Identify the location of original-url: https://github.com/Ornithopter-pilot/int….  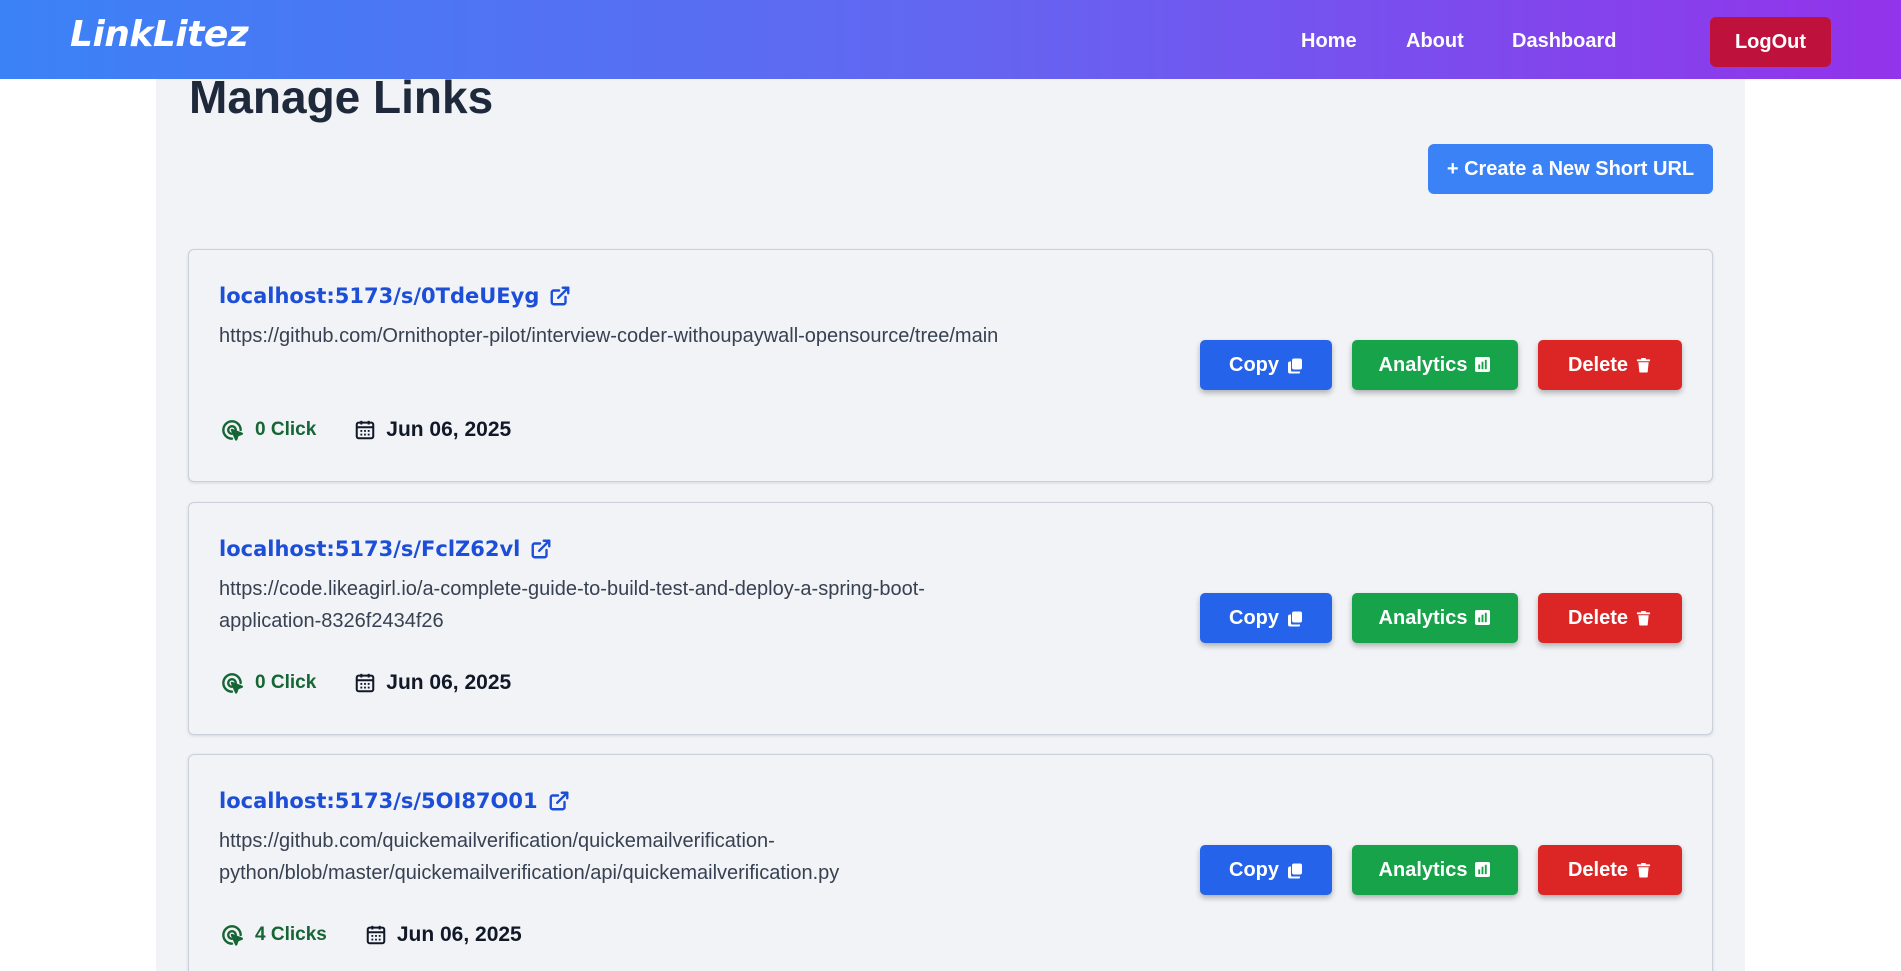
(609, 336).